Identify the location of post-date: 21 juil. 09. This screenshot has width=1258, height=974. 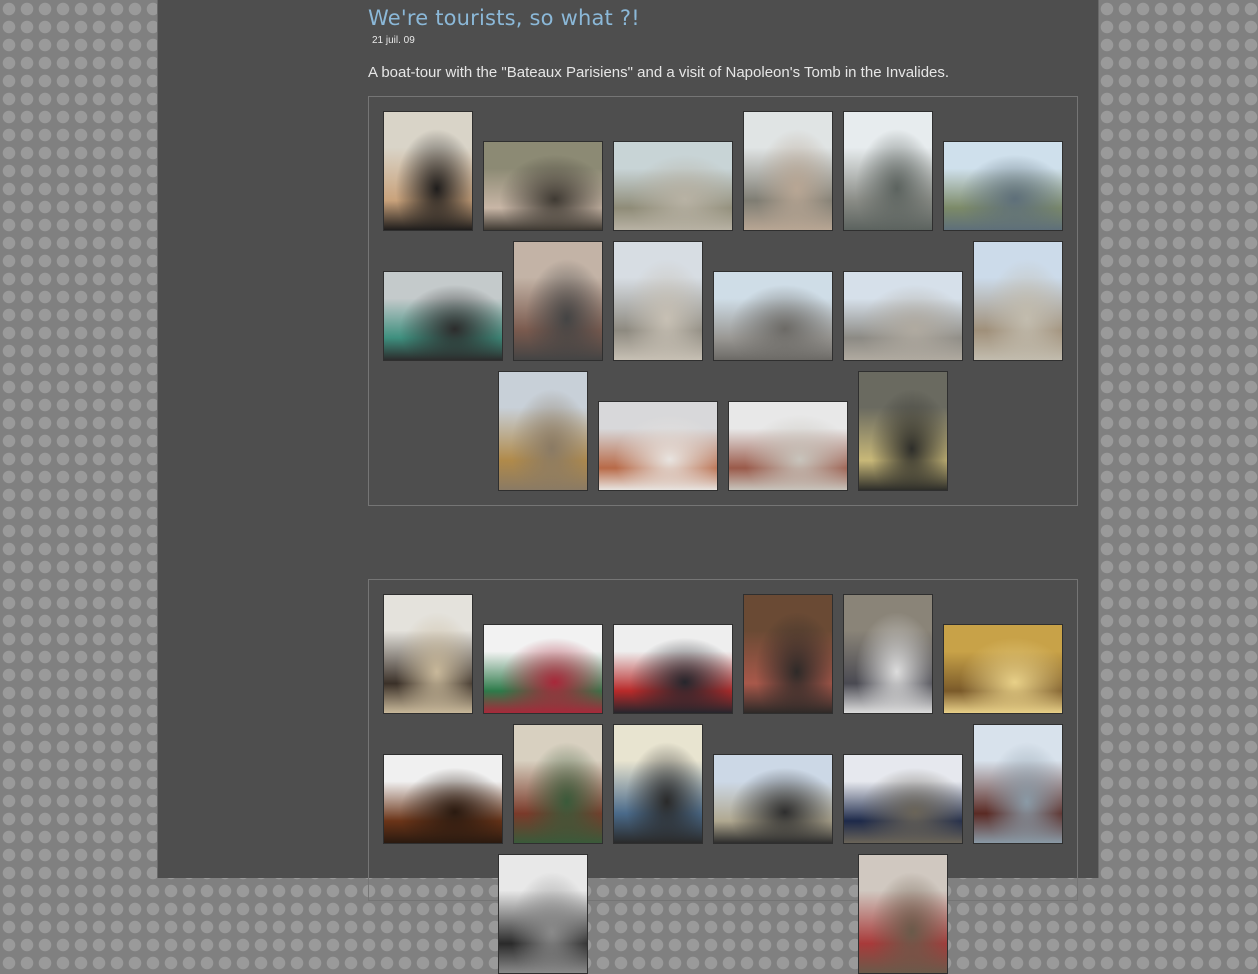
(393, 40).